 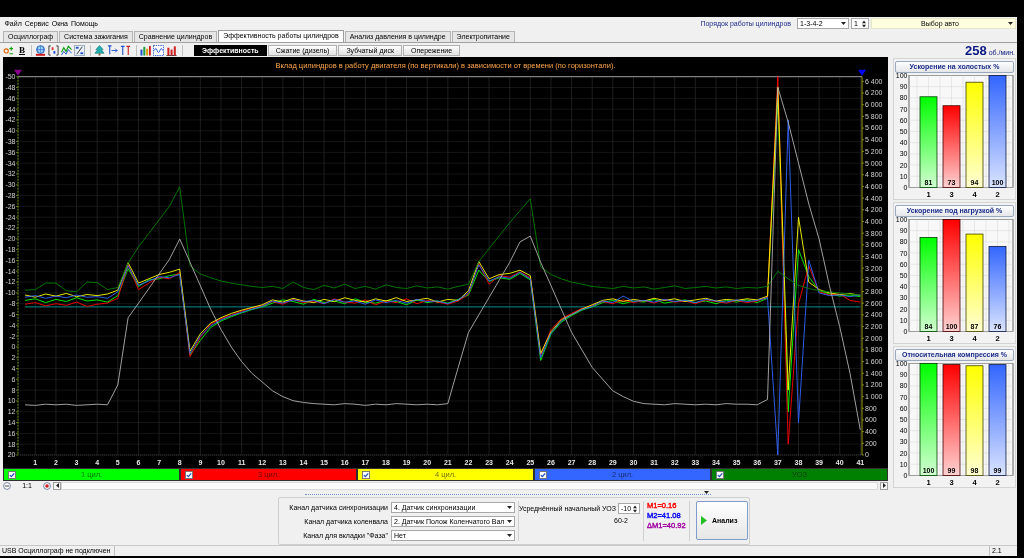 What do you see at coordinates (125, 50) in the screenshot?
I see `cursors-icon` at bounding box center [125, 50].